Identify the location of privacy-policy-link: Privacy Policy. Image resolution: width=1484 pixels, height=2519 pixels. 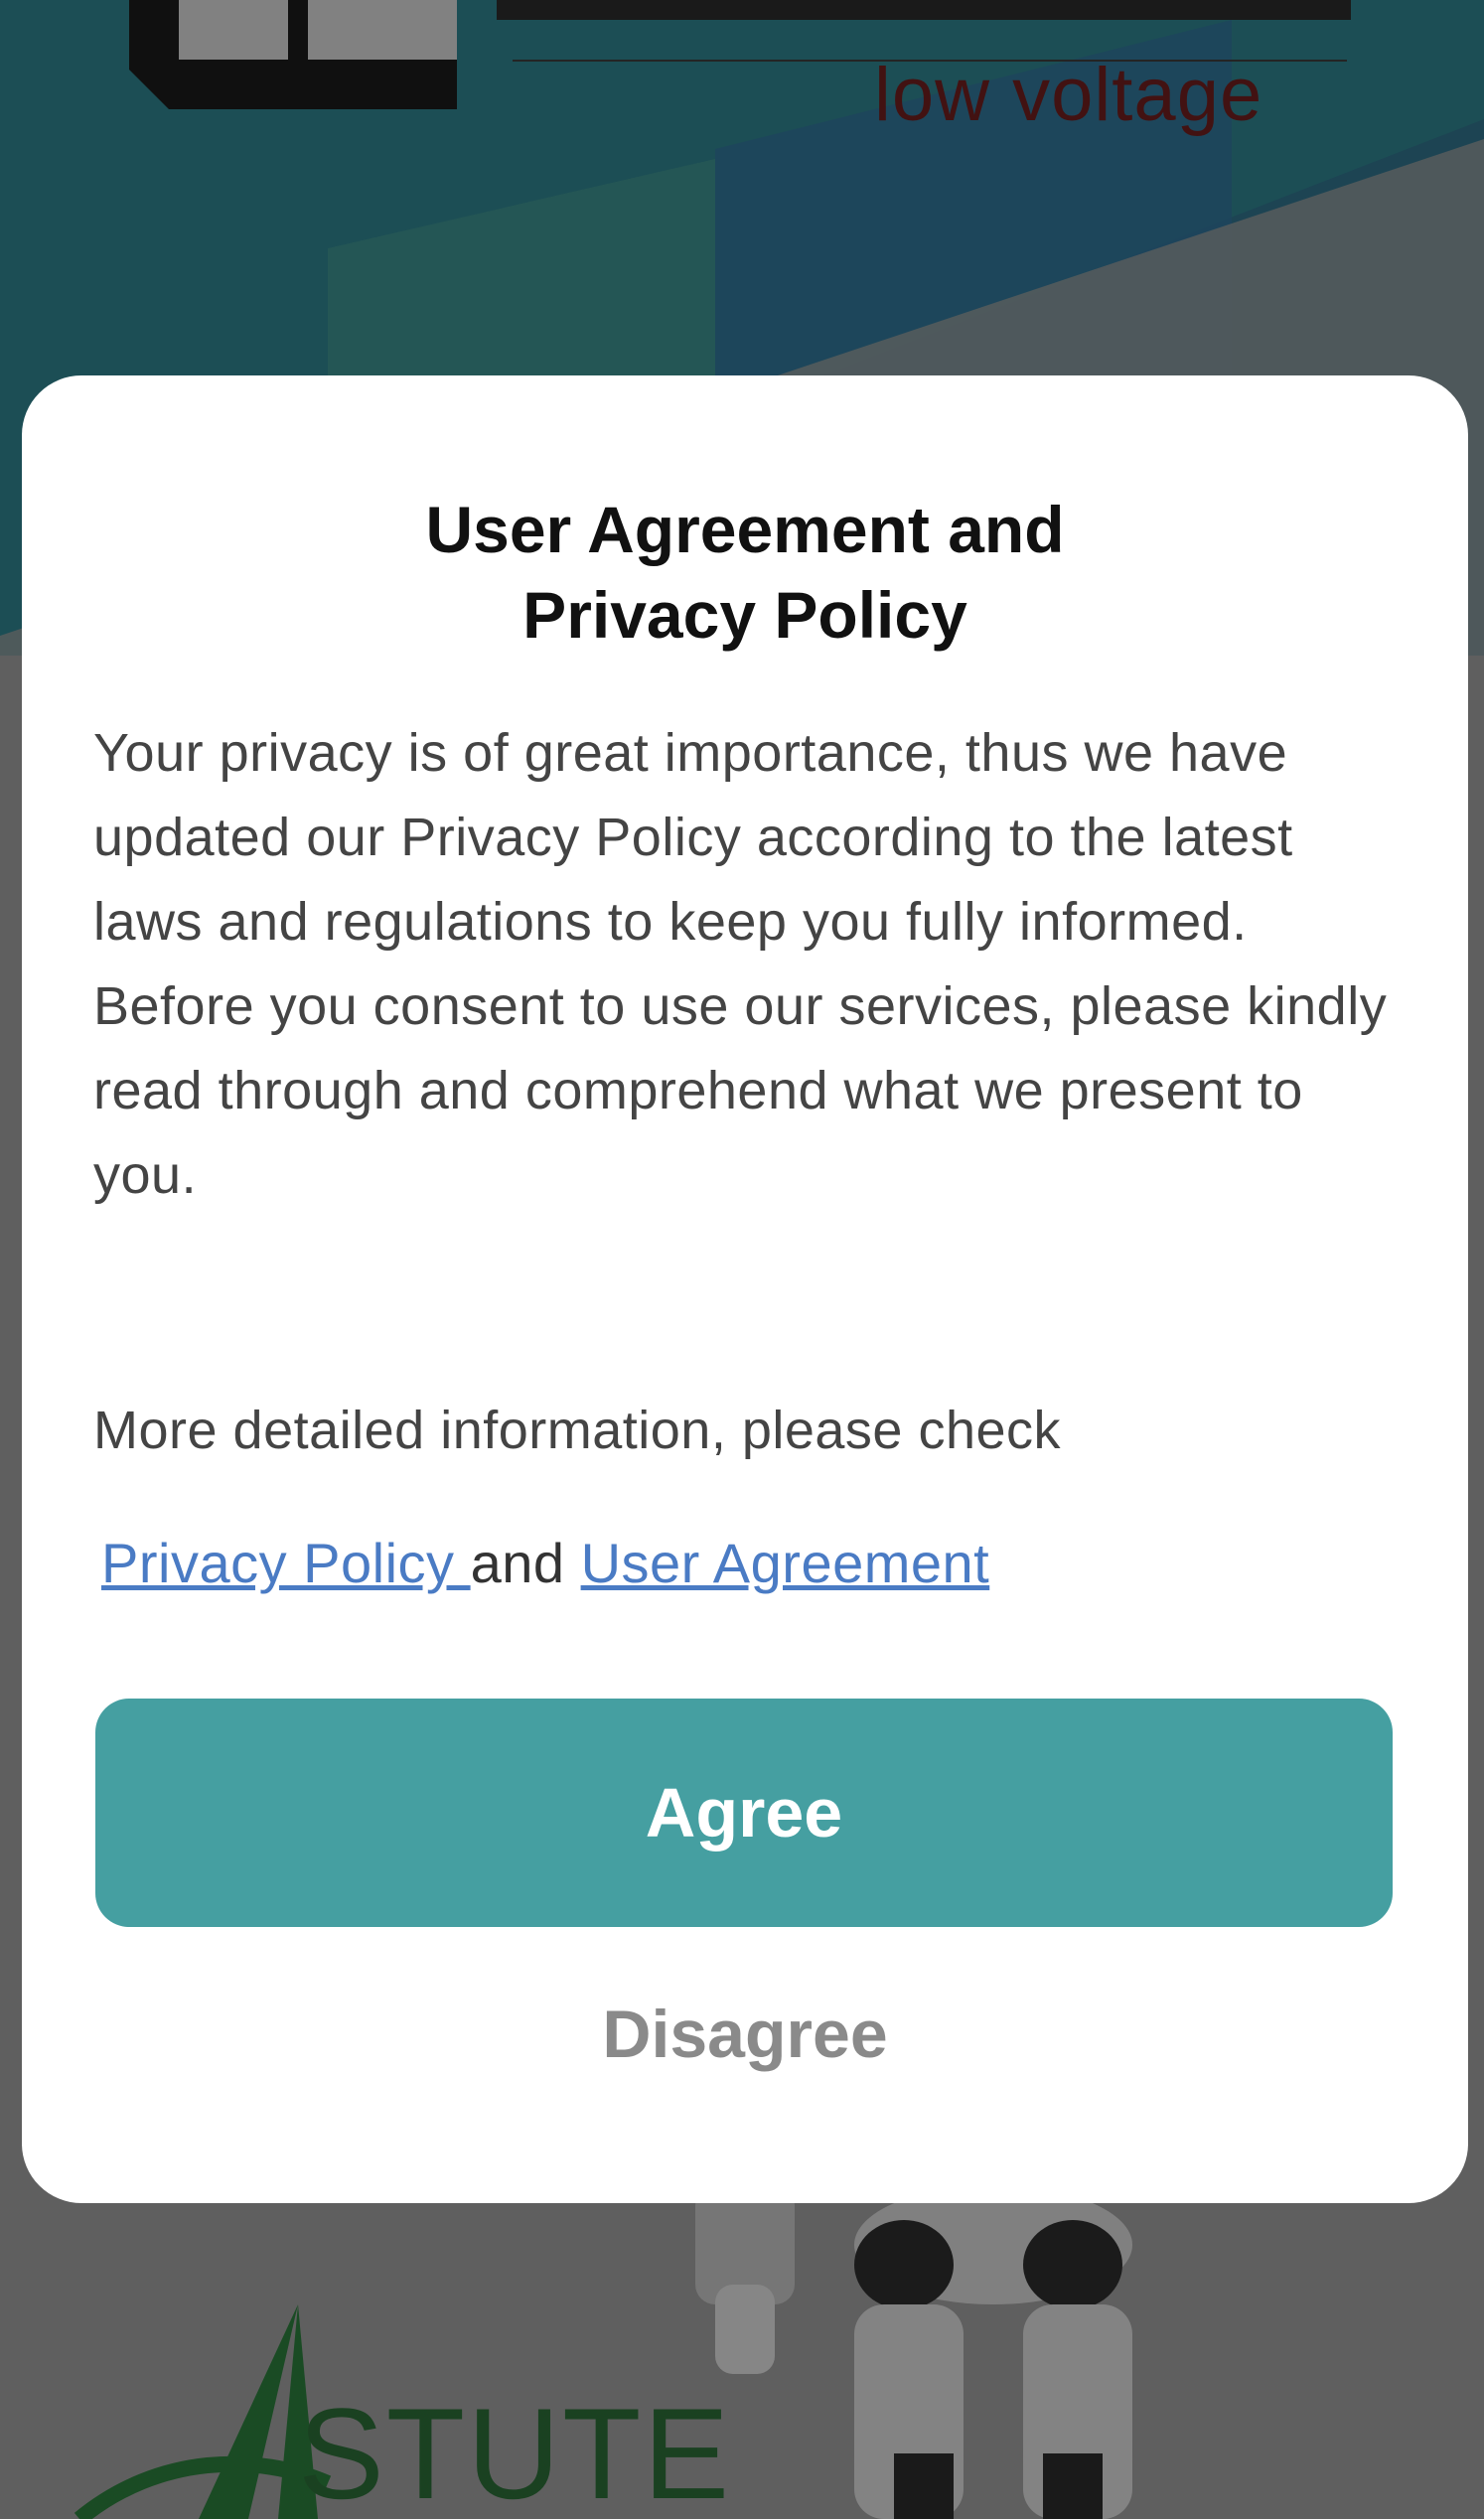
(286, 1563).